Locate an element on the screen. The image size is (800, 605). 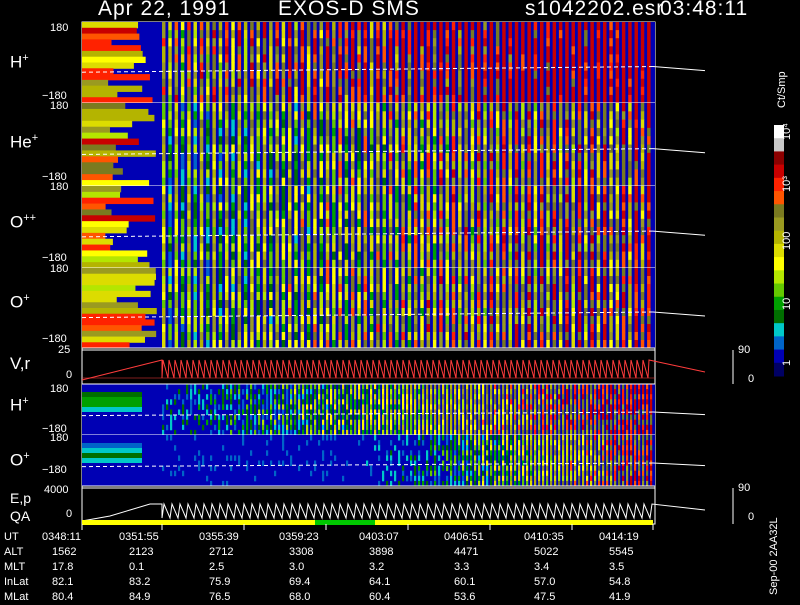
panel-label-ep: E,p is located at coordinates (20, 498).